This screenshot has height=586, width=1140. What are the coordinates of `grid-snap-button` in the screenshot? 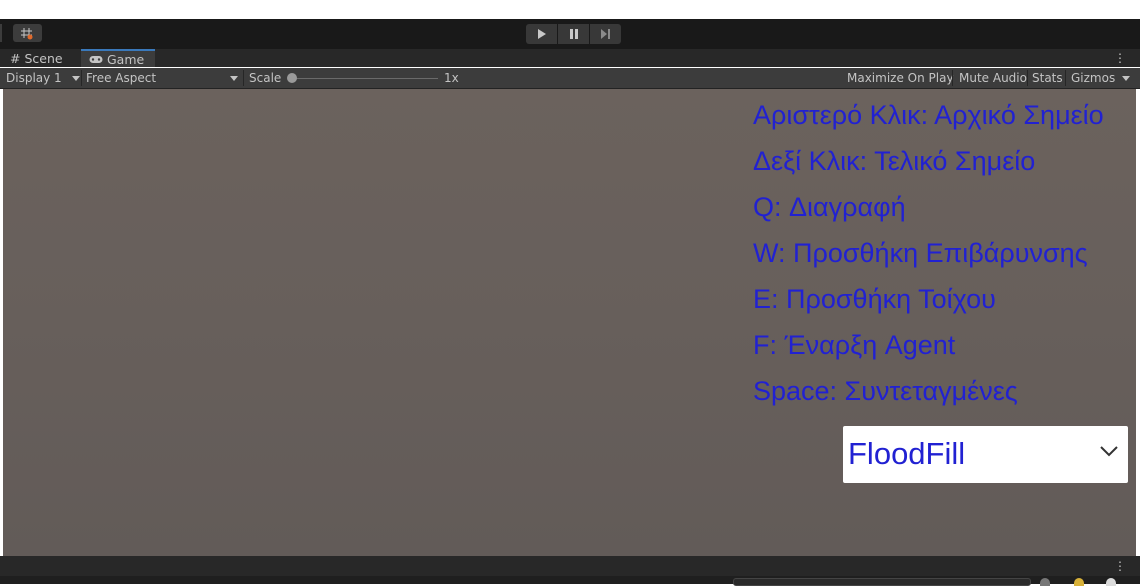 It's located at (27, 33).